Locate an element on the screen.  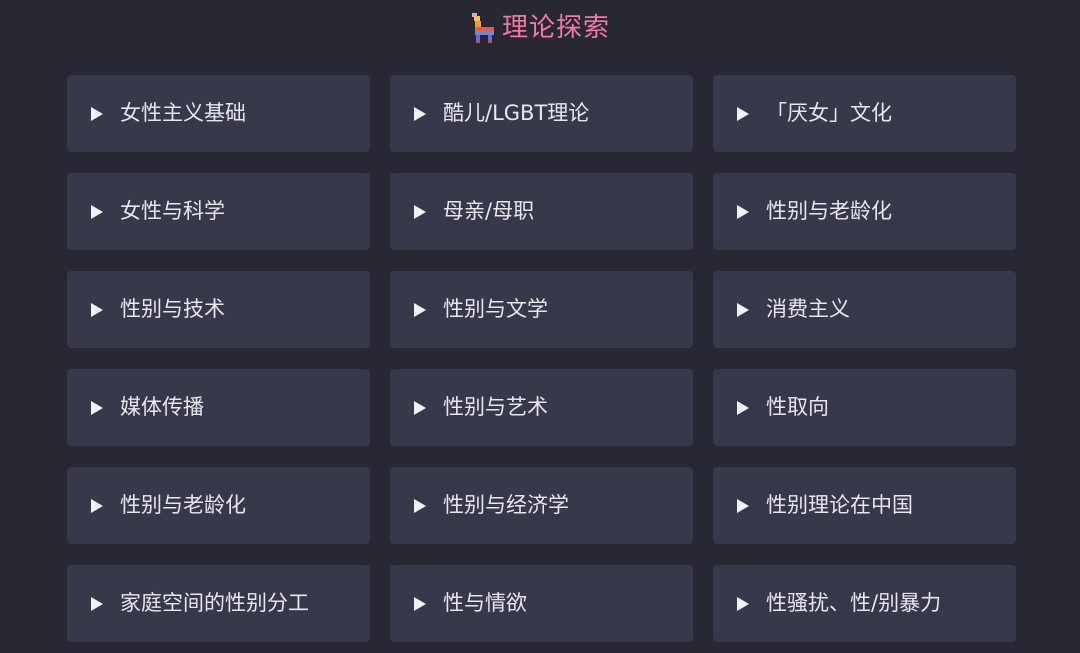
topic-card: 性骚扰、性/别暴力 is located at coordinates (864, 603).